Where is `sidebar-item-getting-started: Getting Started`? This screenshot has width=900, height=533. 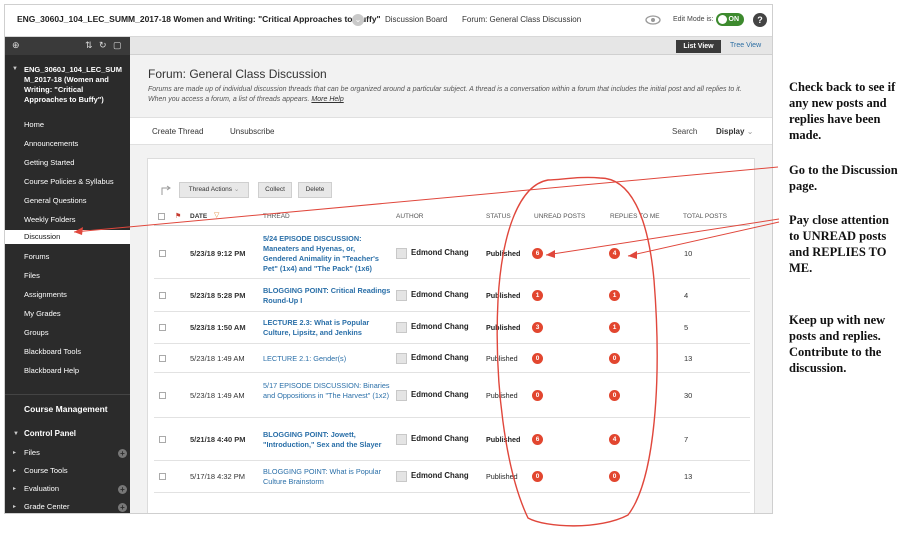 sidebar-item-getting-started: Getting Started is located at coordinates (49, 162).